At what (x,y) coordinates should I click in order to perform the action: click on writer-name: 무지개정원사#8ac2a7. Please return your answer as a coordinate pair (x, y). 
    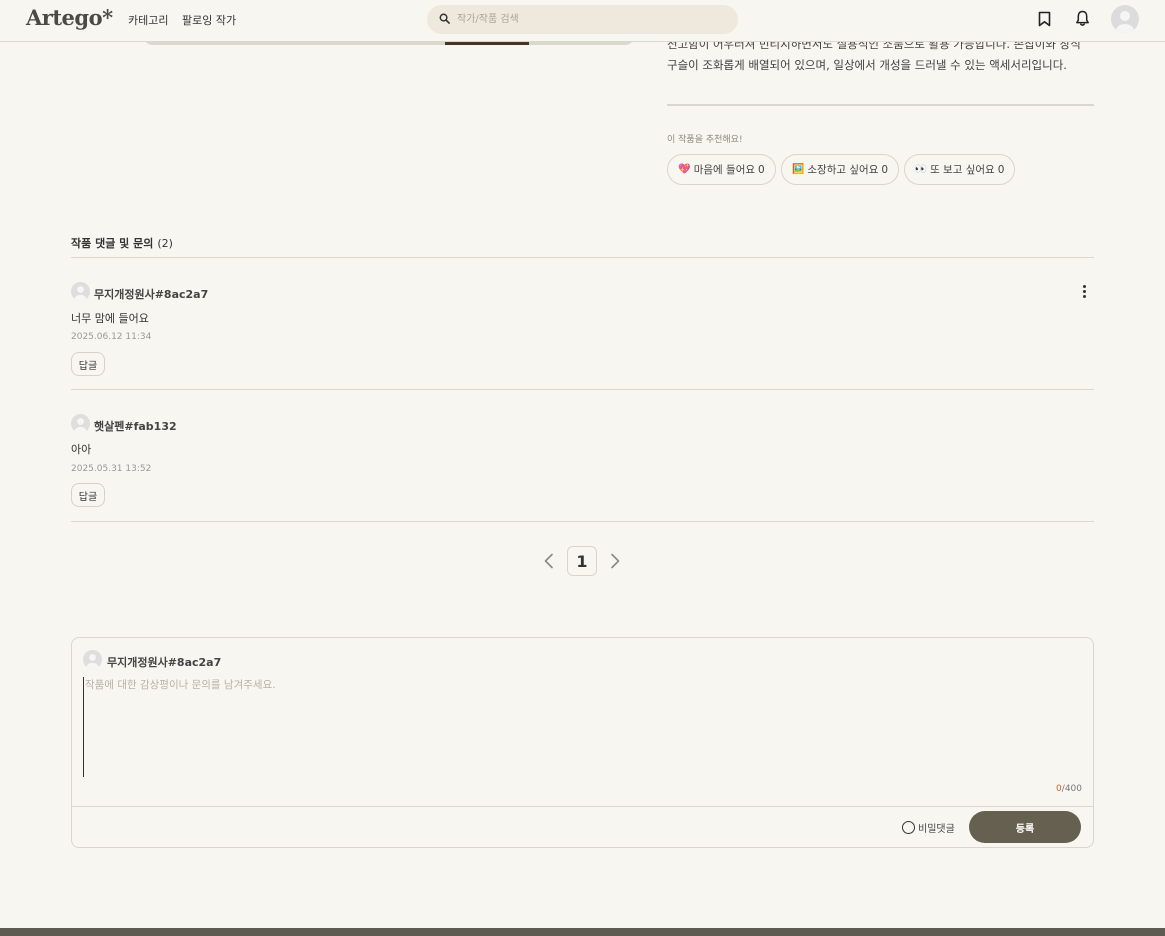
    Looking at the image, I should click on (164, 662).